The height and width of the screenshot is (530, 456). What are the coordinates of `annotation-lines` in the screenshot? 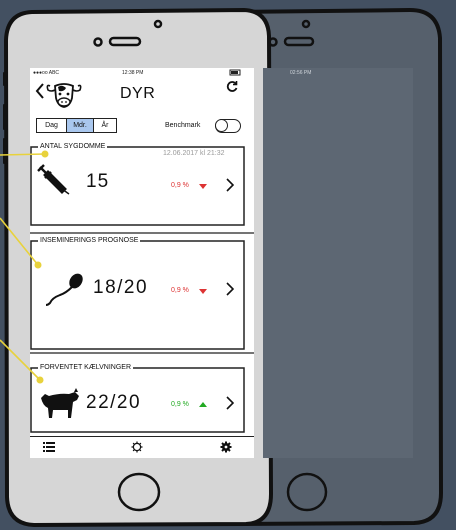 It's located at (24, 267).